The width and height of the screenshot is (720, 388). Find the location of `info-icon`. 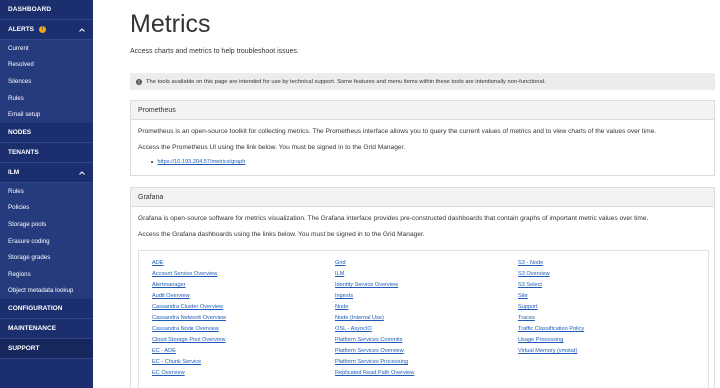

info-icon is located at coordinates (139, 81).